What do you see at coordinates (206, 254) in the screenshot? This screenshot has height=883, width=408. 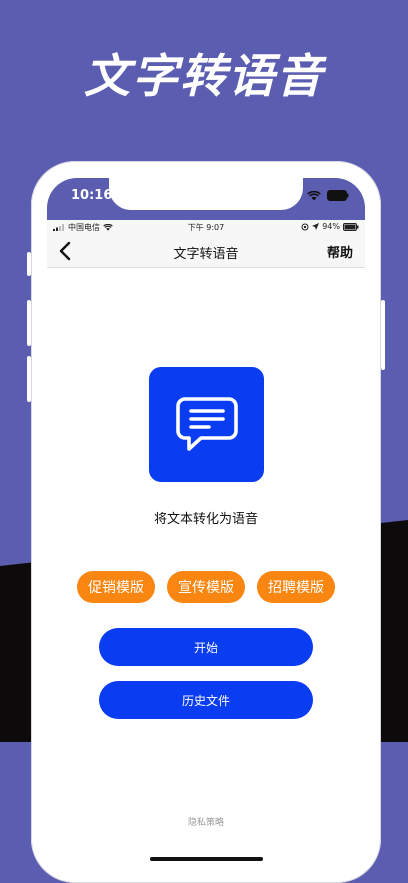 I see `nav-title: 文字转语音` at bounding box center [206, 254].